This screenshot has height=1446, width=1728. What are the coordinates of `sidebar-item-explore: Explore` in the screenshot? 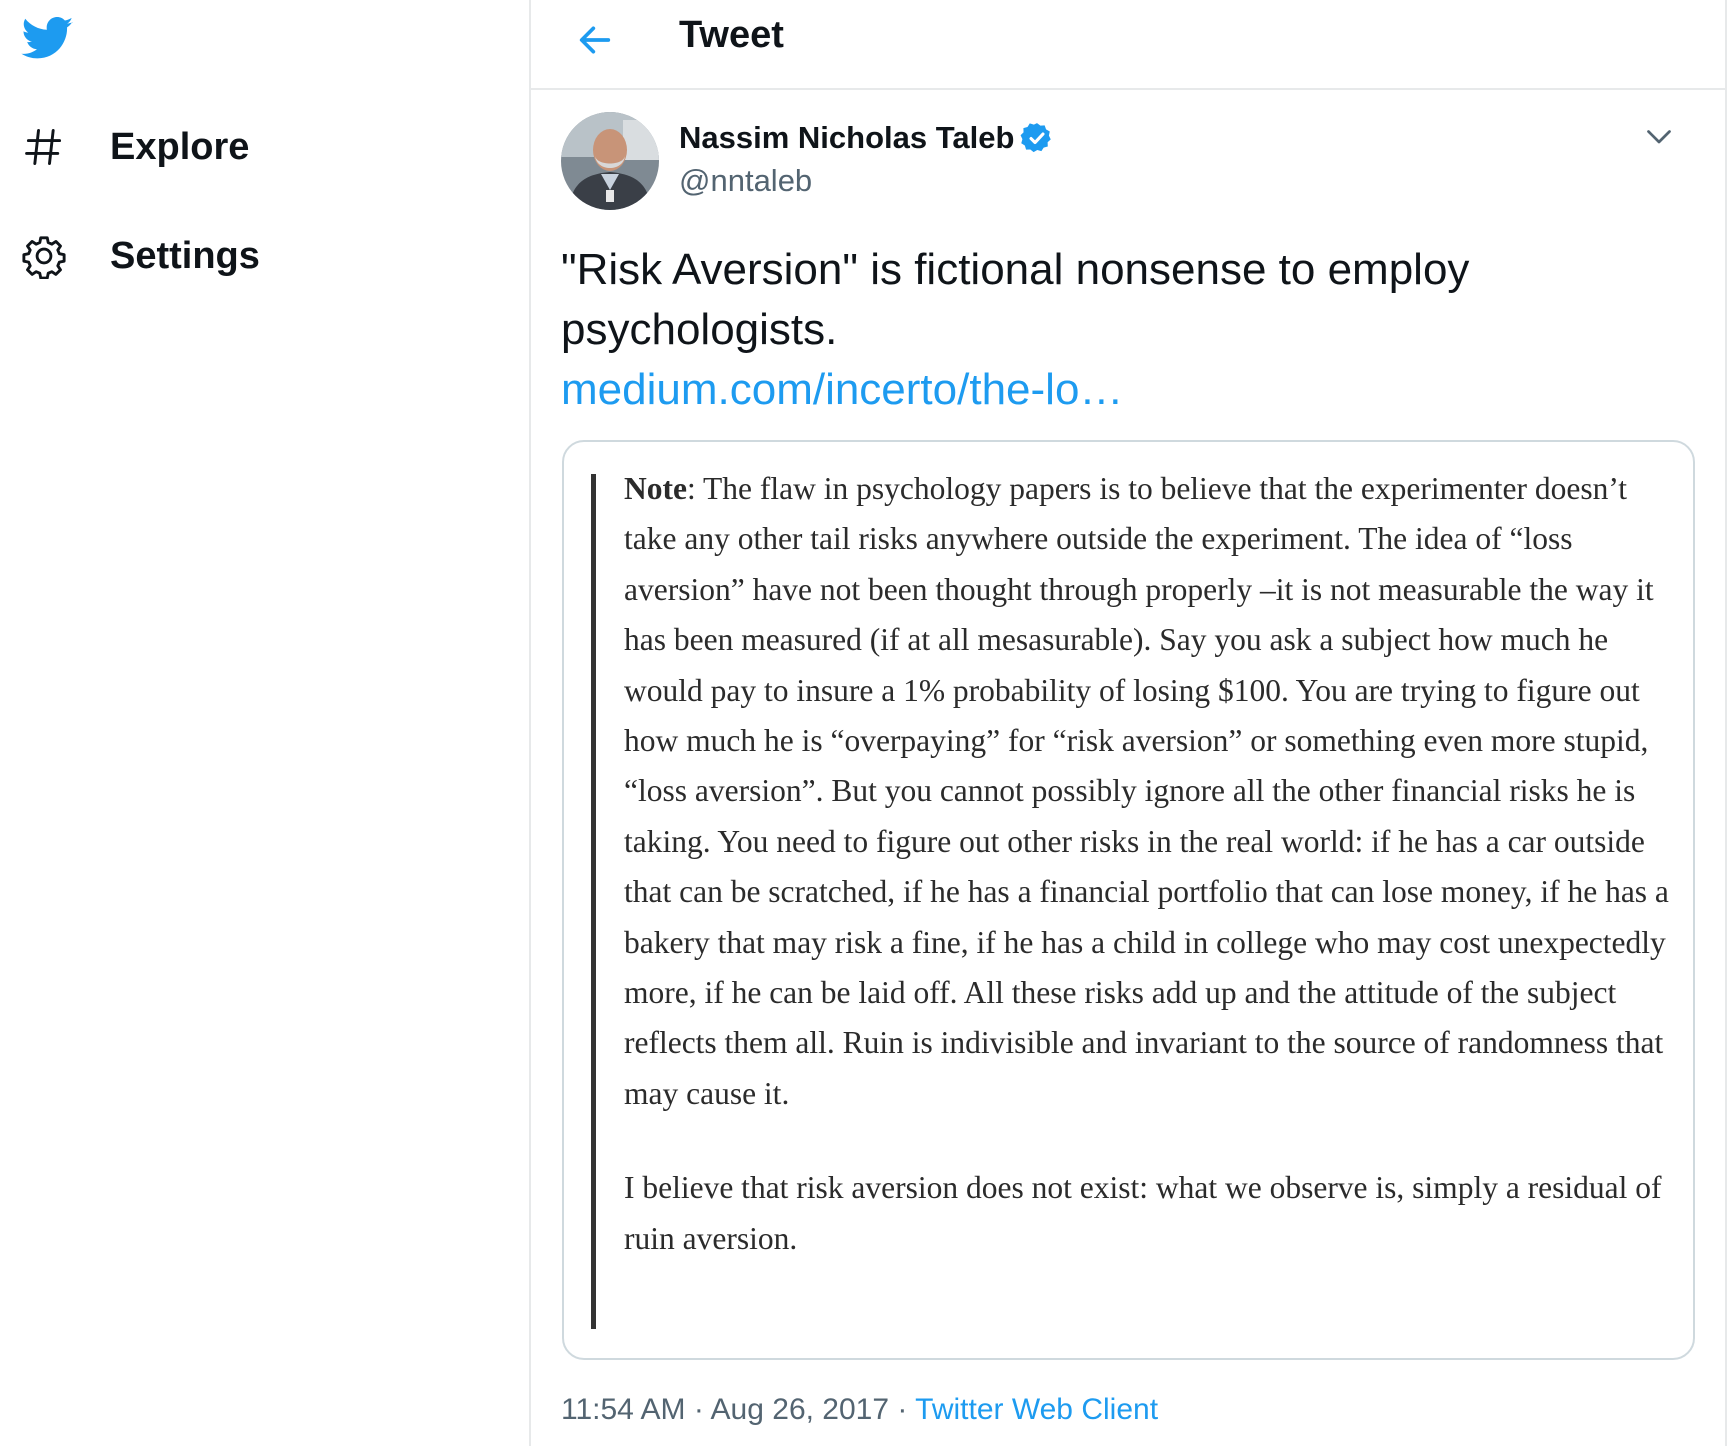 It's located at (134, 147).